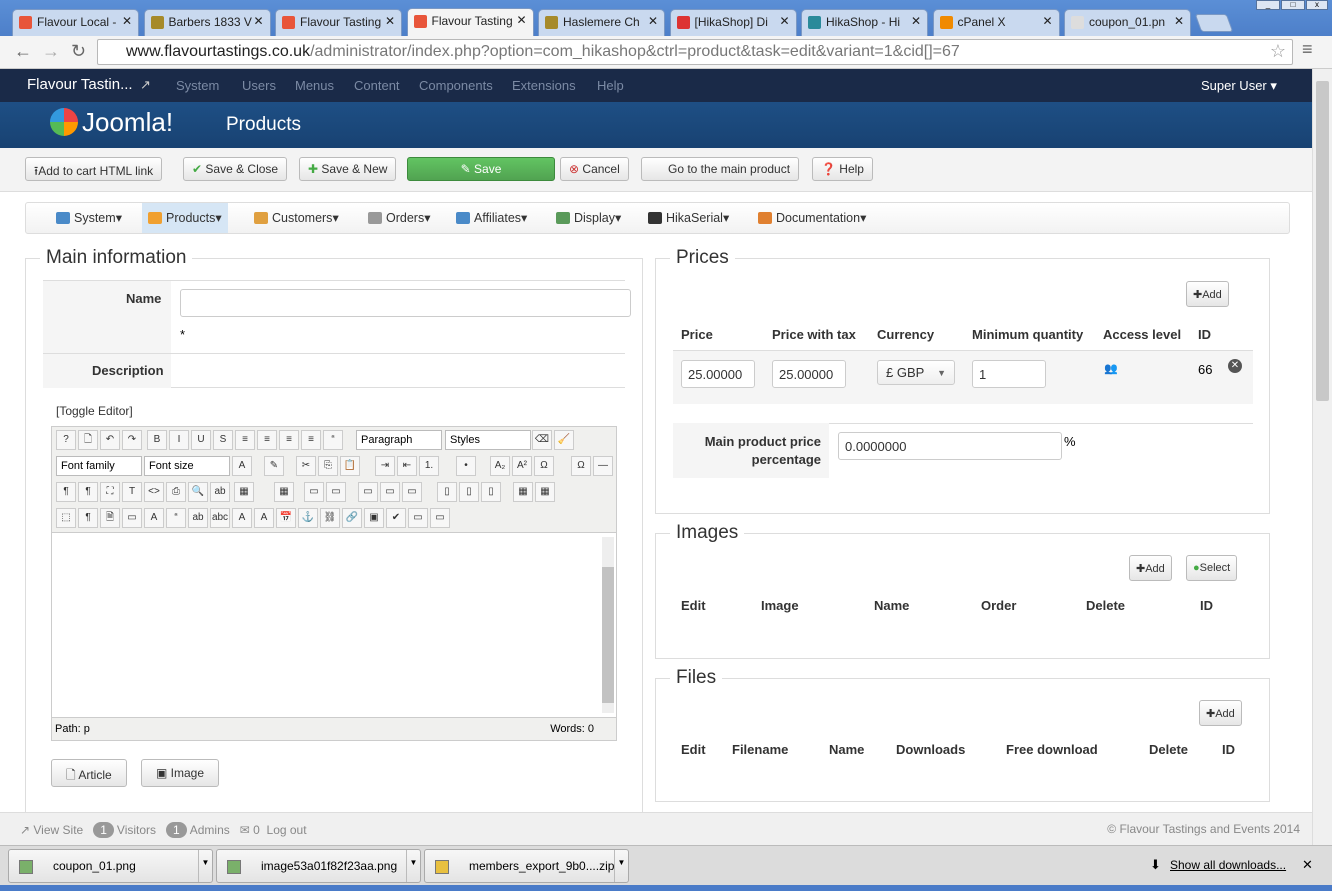  What do you see at coordinates (601, 22) in the screenshot?
I see `browser-tab: Haslemere Ch ✕` at bounding box center [601, 22].